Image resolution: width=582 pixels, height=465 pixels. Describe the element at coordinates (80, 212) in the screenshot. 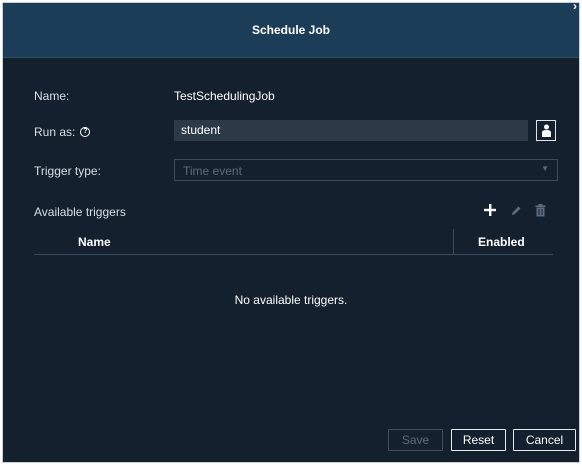

I see `available-triggers-label: Available triggers` at that location.